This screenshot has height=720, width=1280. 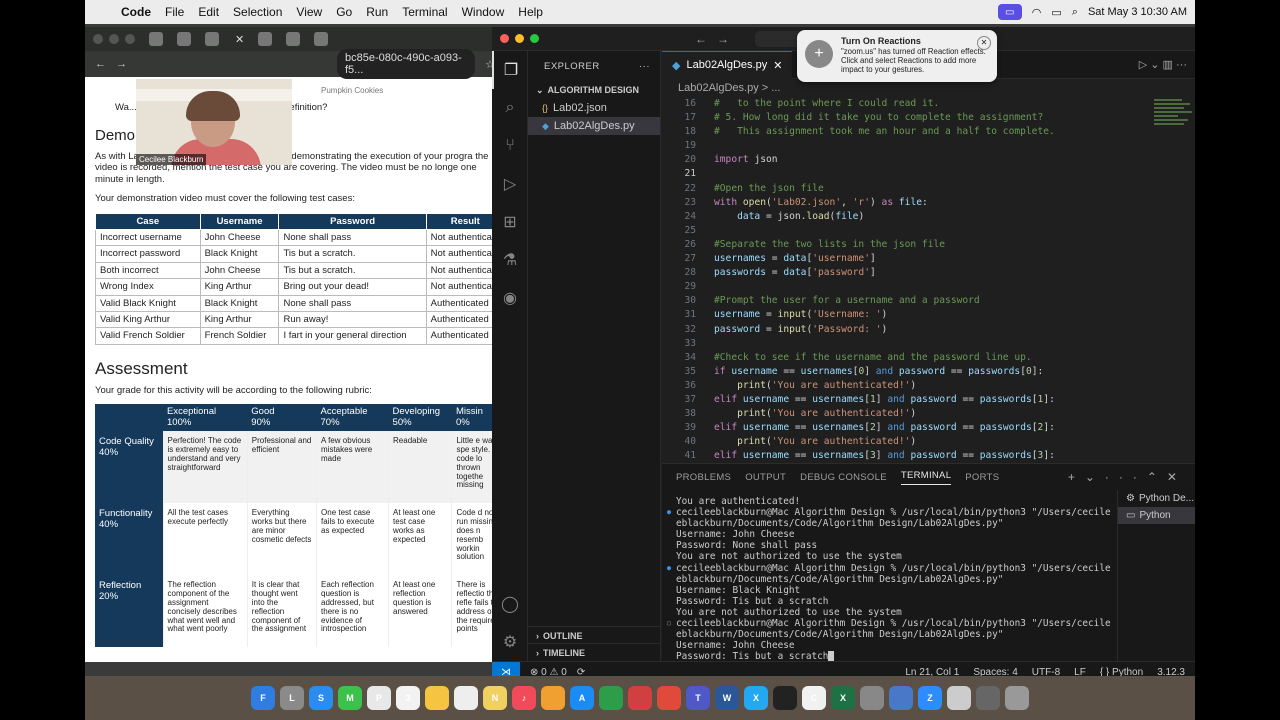 What do you see at coordinates (928, 203) in the screenshot?
I see `code-line: 23 with open('Lab02.json', 'r') as file:` at bounding box center [928, 203].